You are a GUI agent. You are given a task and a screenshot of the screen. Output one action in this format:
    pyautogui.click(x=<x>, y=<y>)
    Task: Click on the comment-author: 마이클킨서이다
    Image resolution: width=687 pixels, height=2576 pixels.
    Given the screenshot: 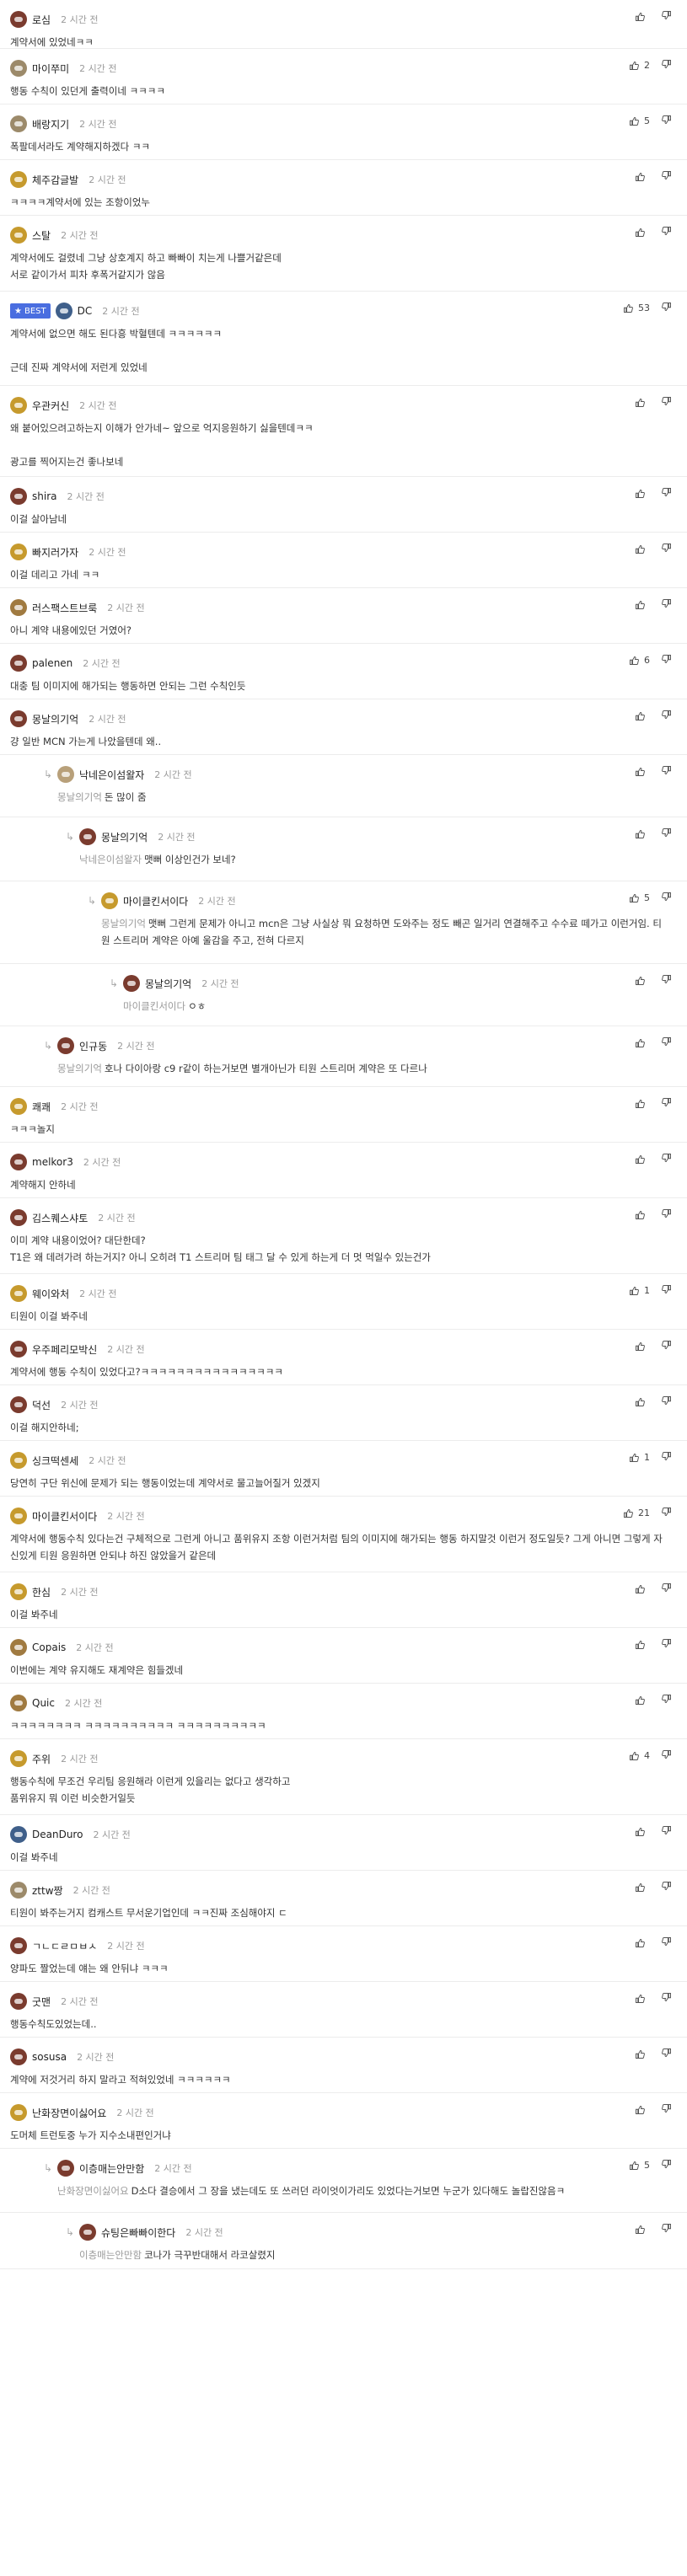 What is the action you would take?
    pyautogui.click(x=156, y=901)
    